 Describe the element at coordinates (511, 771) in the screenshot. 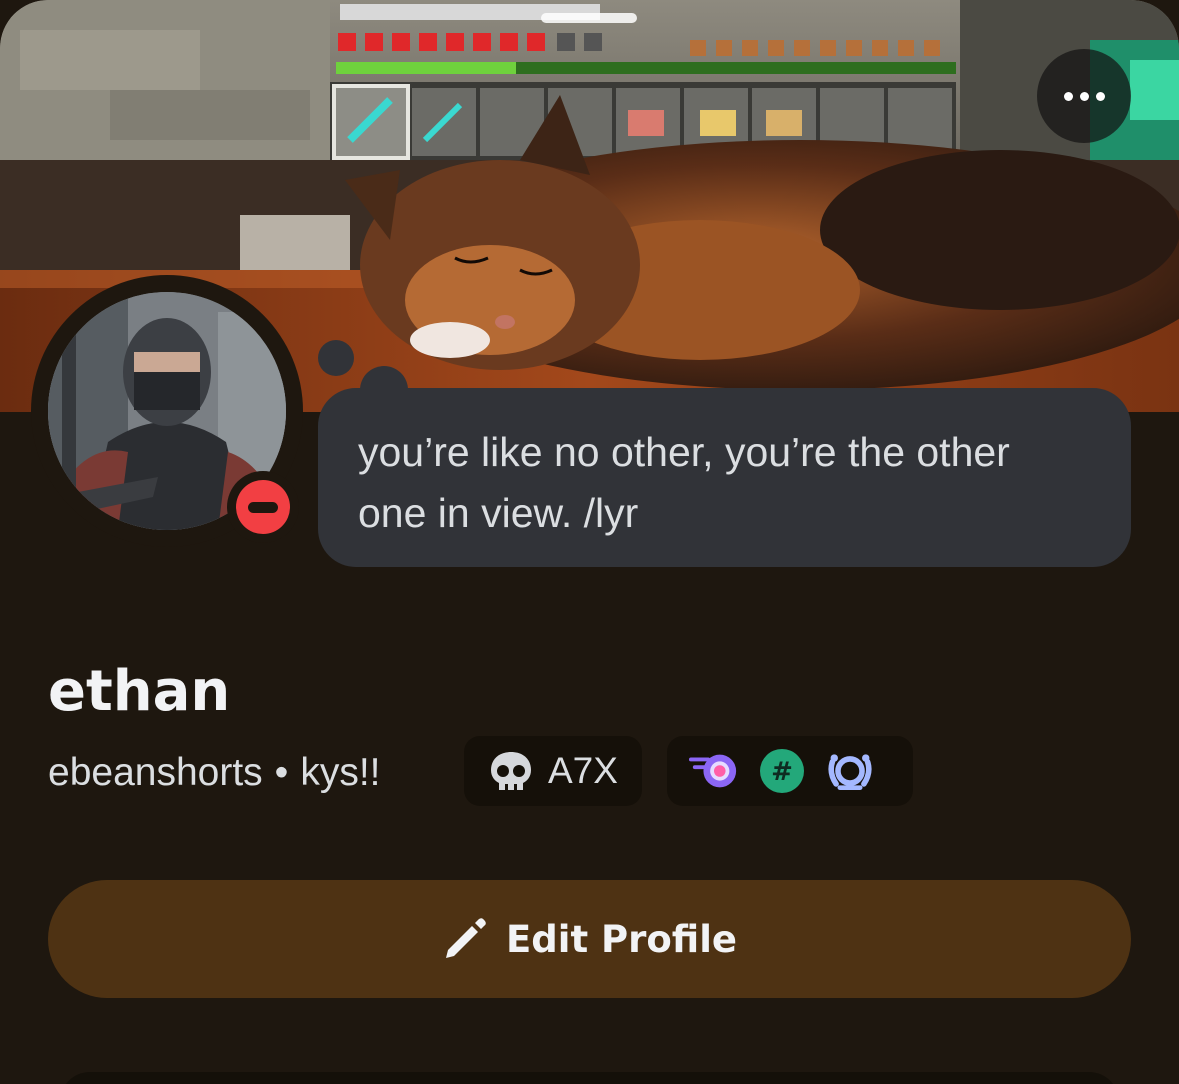

I see `skull-icon` at that location.